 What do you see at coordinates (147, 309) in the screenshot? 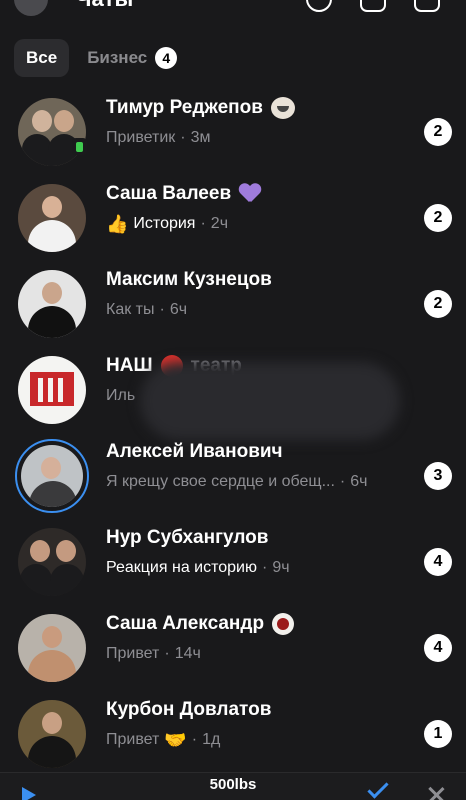
I see `chat-preview: Как ты · 6ч` at bounding box center [147, 309].